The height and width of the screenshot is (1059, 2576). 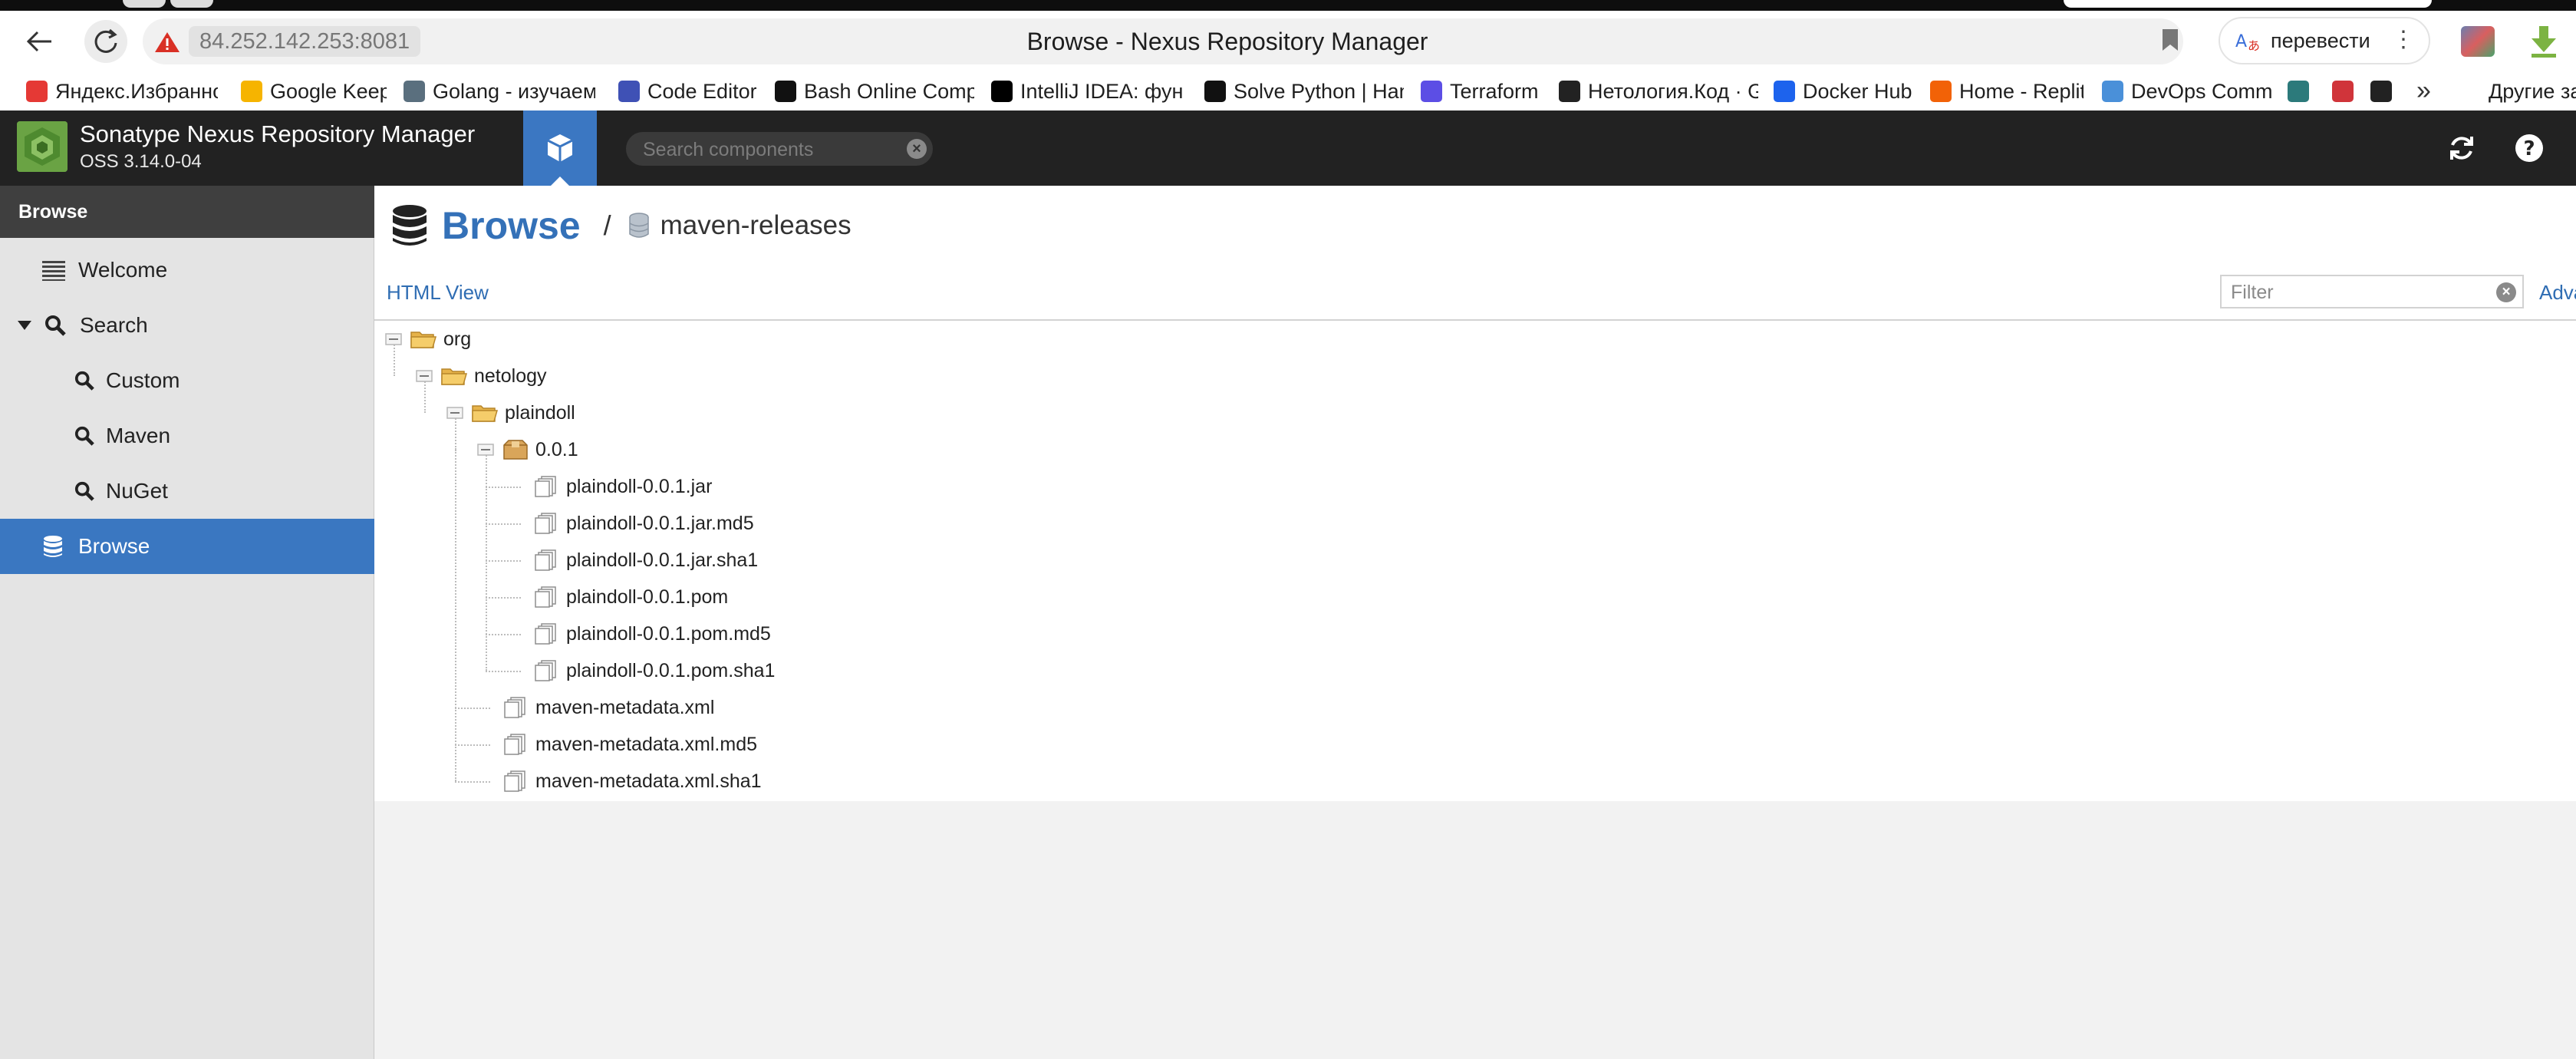 What do you see at coordinates (25, 325) in the screenshot?
I see `expanded-triangle-icon` at bounding box center [25, 325].